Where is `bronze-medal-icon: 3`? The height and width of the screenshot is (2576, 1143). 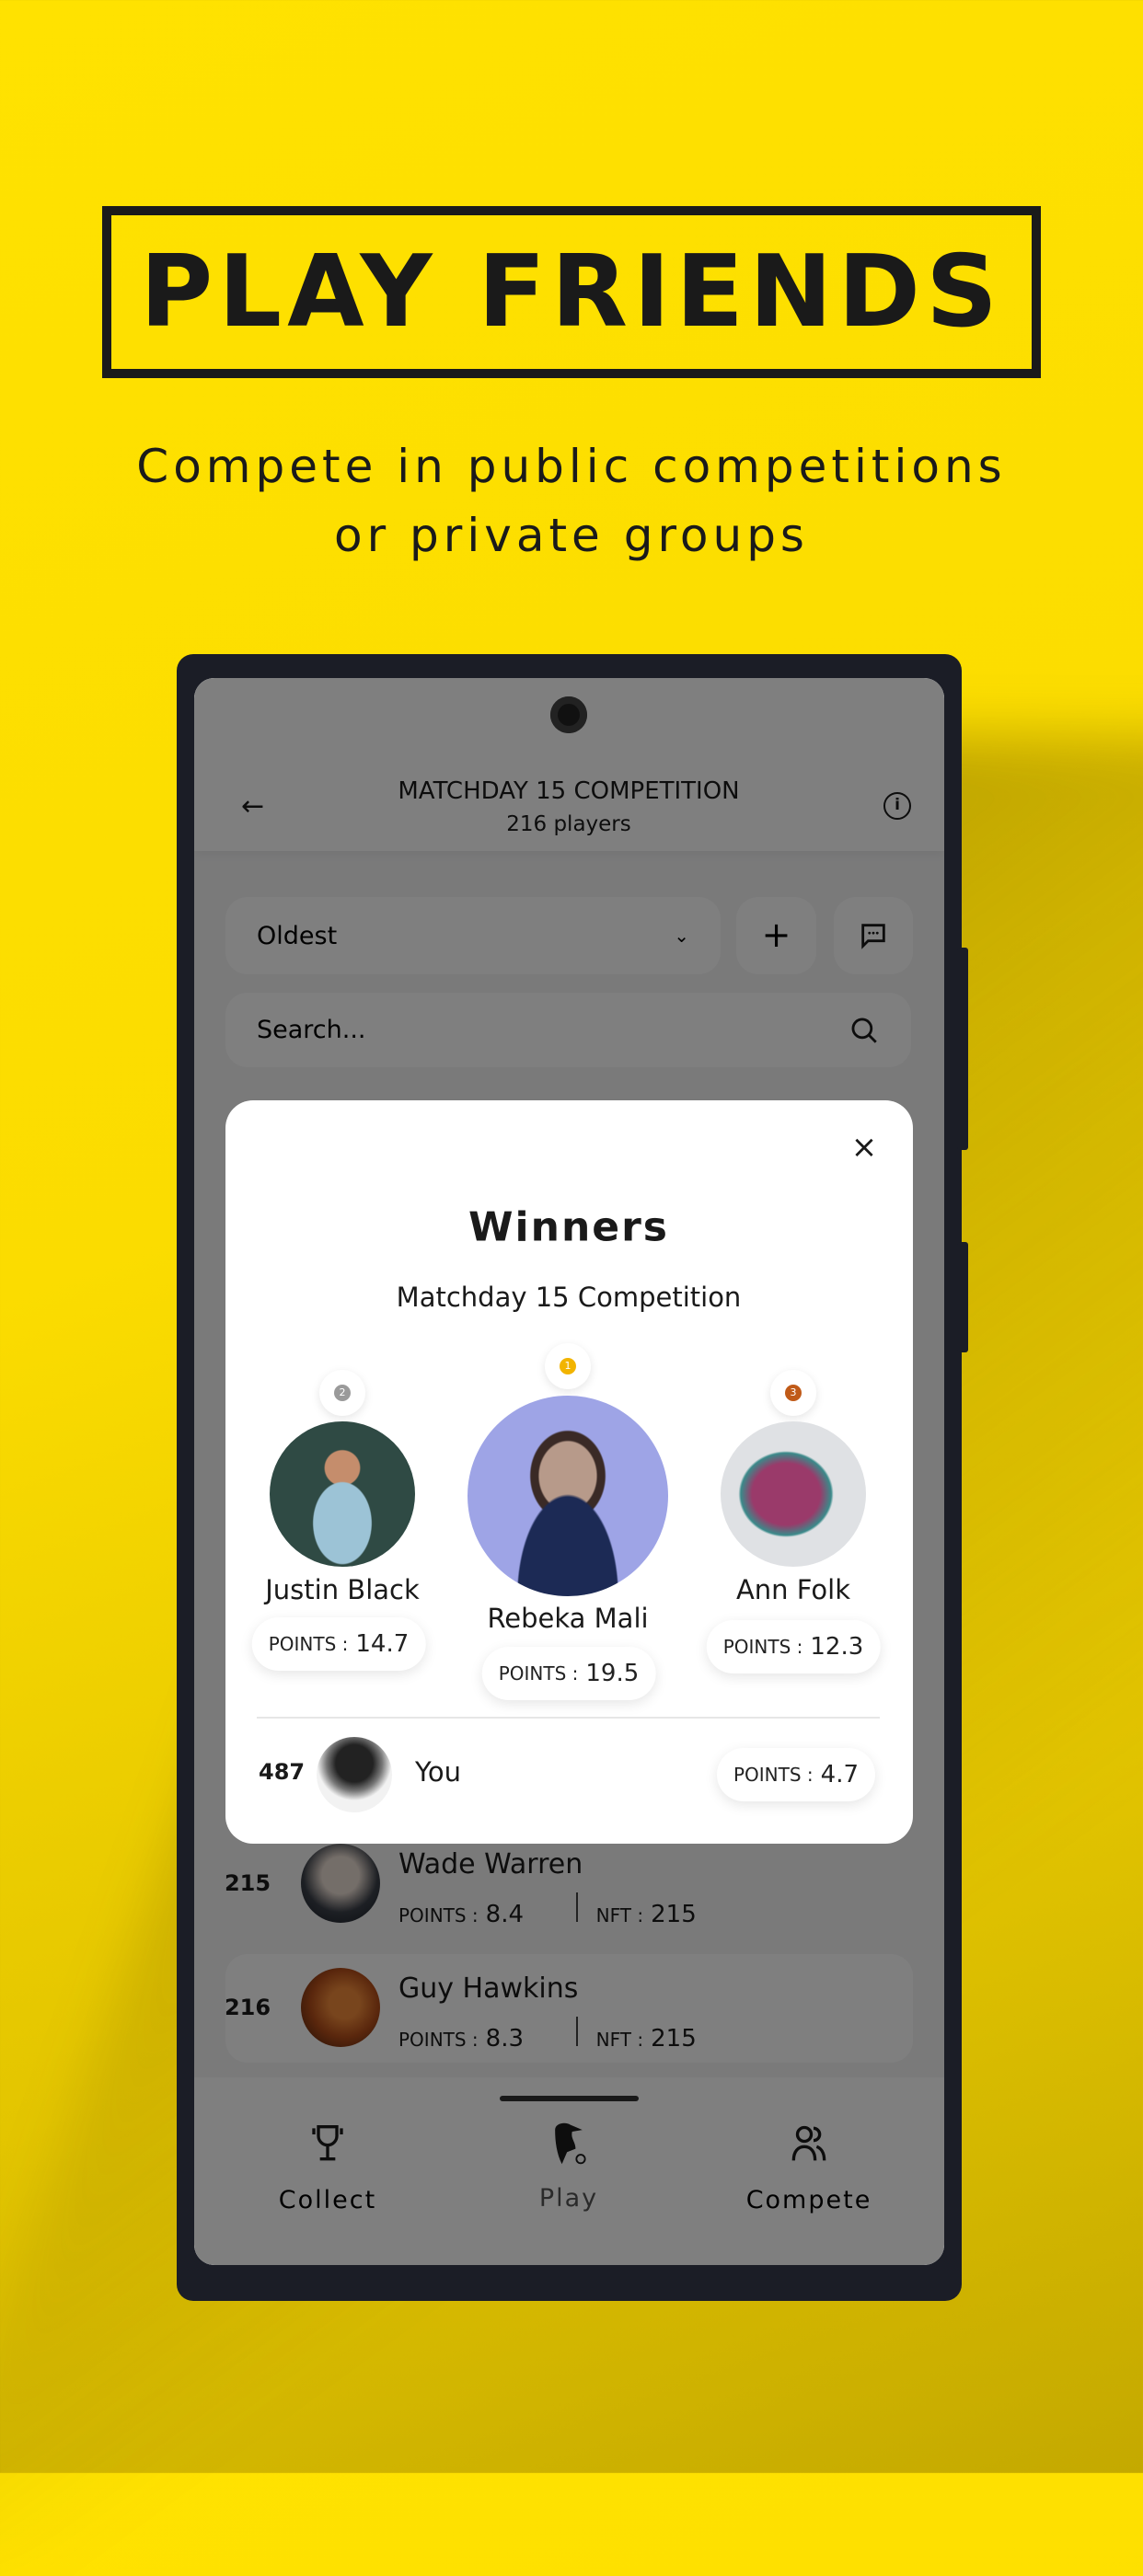
bronze-medal-icon: 3 is located at coordinates (793, 1393).